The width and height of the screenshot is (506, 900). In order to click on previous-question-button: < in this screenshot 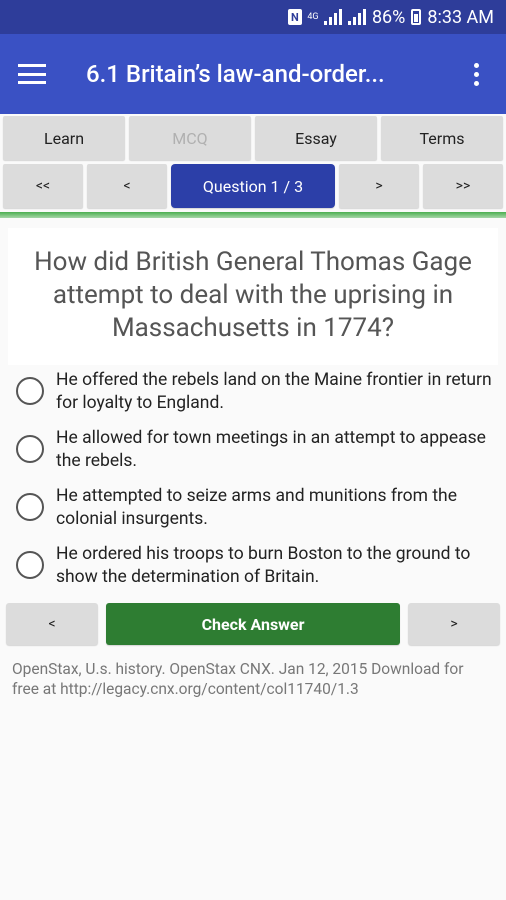, I will do `click(127, 186)`.